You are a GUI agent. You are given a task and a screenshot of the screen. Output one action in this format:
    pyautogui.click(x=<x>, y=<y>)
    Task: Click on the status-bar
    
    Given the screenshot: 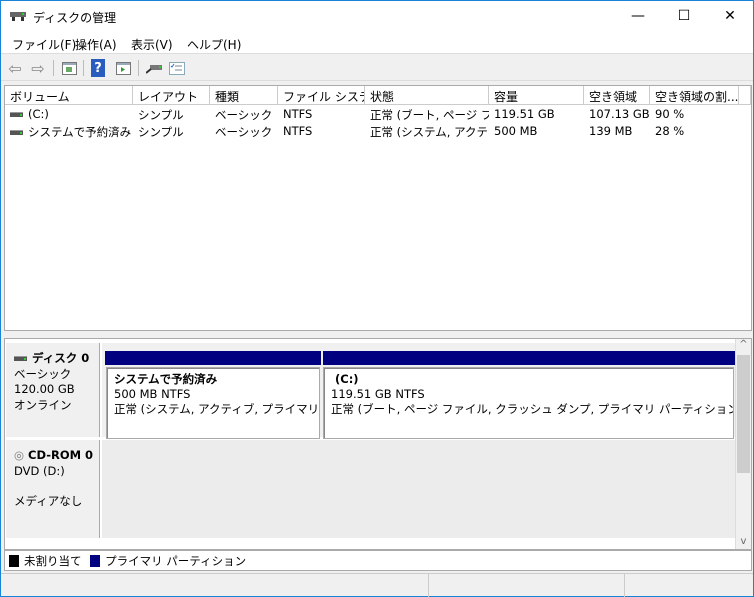 What is the action you would take?
    pyautogui.click(x=377, y=585)
    